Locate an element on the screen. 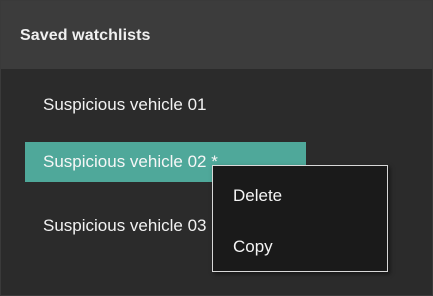 Image resolution: width=433 pixels, height=296 pixels. context-menu: Delete Copy is located at coordinates (300, 218).